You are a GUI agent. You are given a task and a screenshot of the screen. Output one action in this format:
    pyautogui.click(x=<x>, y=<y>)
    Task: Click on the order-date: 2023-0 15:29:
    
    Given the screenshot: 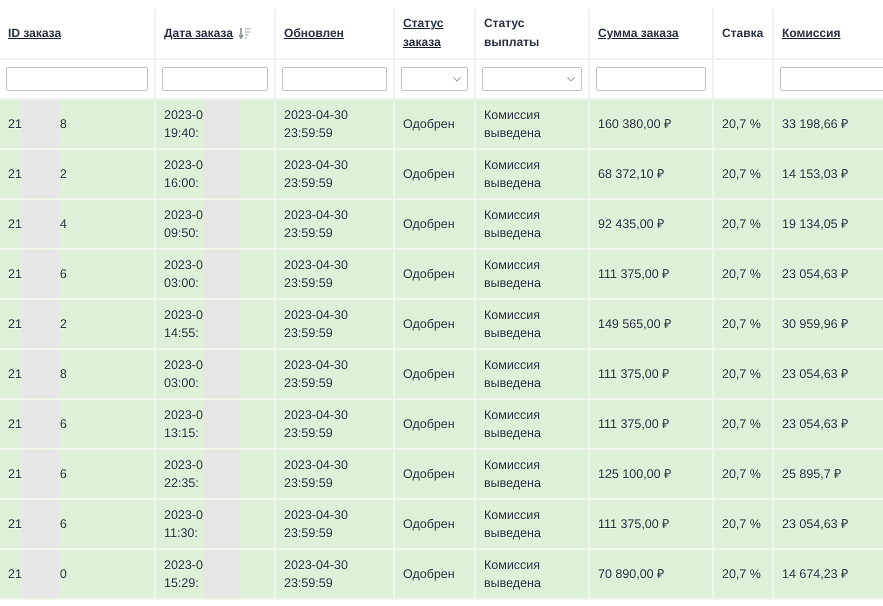 What is the action you would take?
    pyautogui.click(x=183, y=574)
    